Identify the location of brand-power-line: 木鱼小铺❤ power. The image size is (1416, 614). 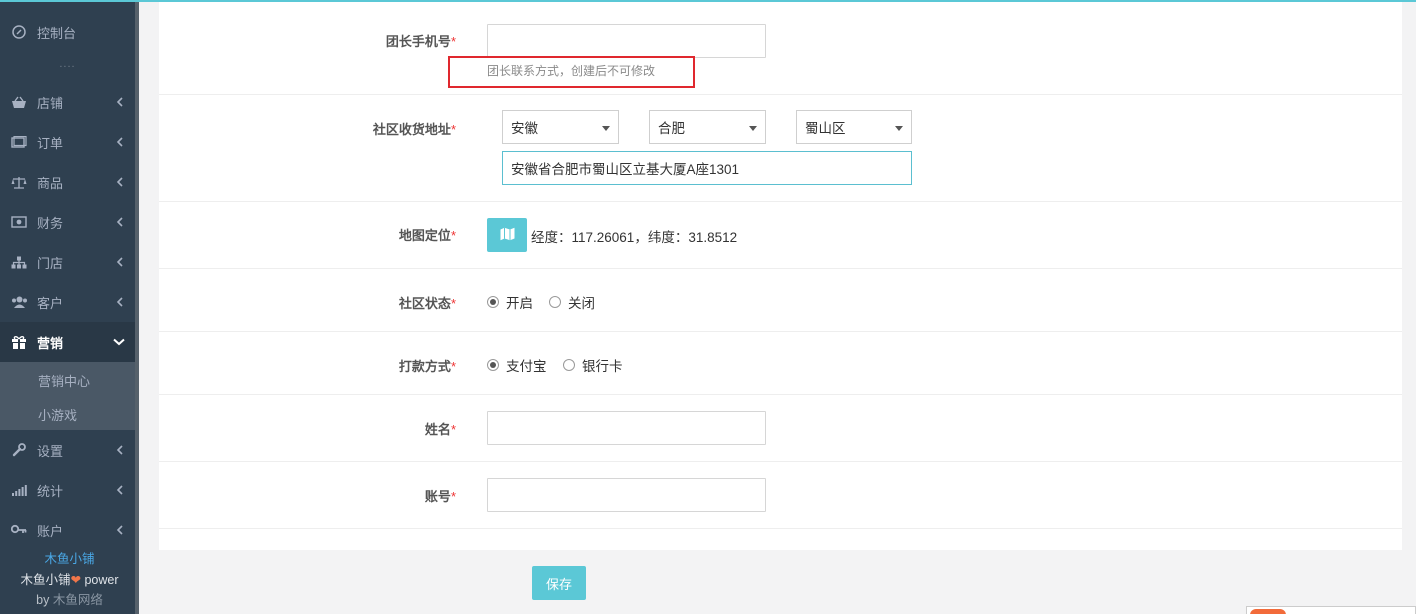
(69, 578).